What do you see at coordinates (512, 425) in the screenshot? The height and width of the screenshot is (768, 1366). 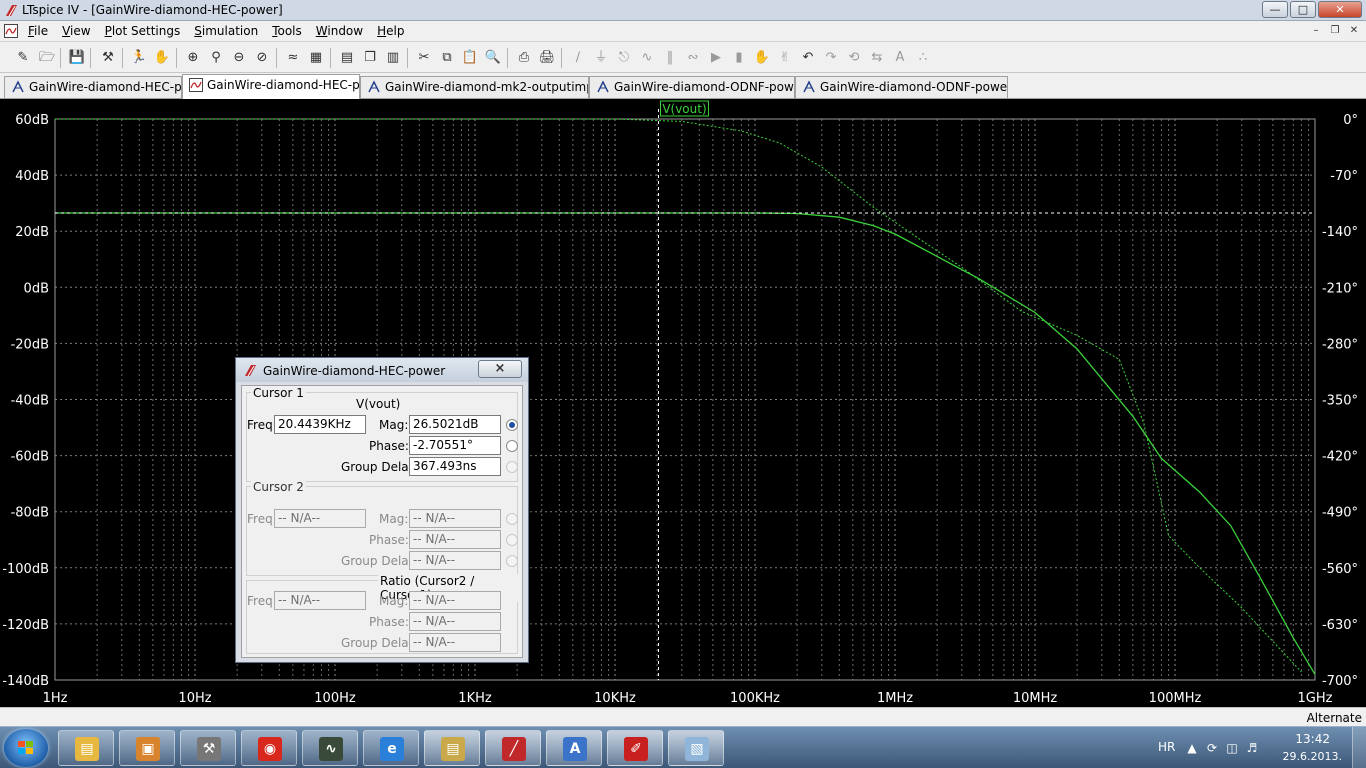 I see `cursor1-mag-radio` at bounding box center [512, 425].